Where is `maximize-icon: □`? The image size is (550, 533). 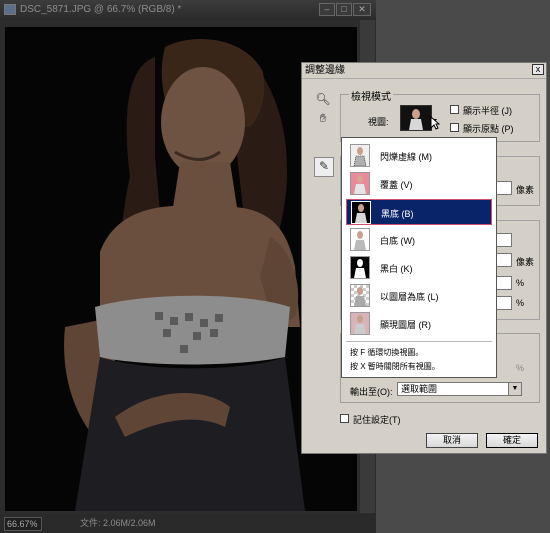
maximize-icon: □ is located at coordinates (344, 9).